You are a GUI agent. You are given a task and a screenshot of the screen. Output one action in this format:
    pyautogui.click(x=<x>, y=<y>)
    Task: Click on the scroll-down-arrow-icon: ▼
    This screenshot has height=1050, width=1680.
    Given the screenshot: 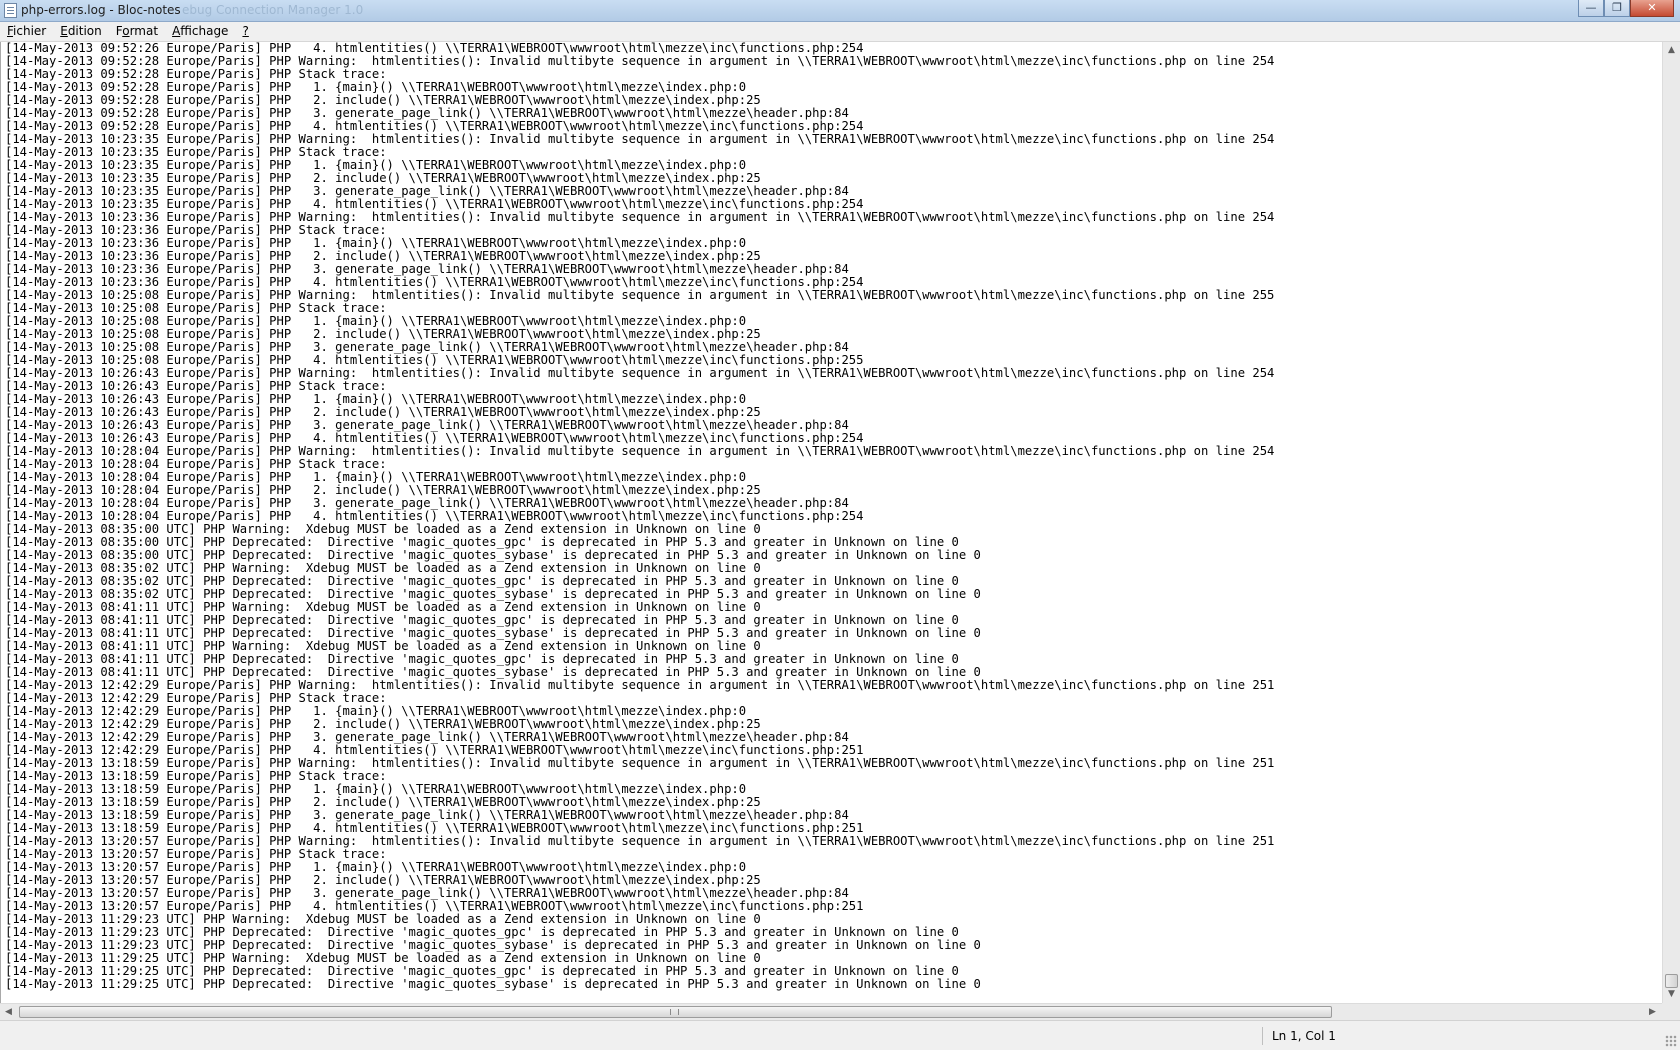 What is the action you would take?
    pyautogui.click(x=1671, y=994)
    